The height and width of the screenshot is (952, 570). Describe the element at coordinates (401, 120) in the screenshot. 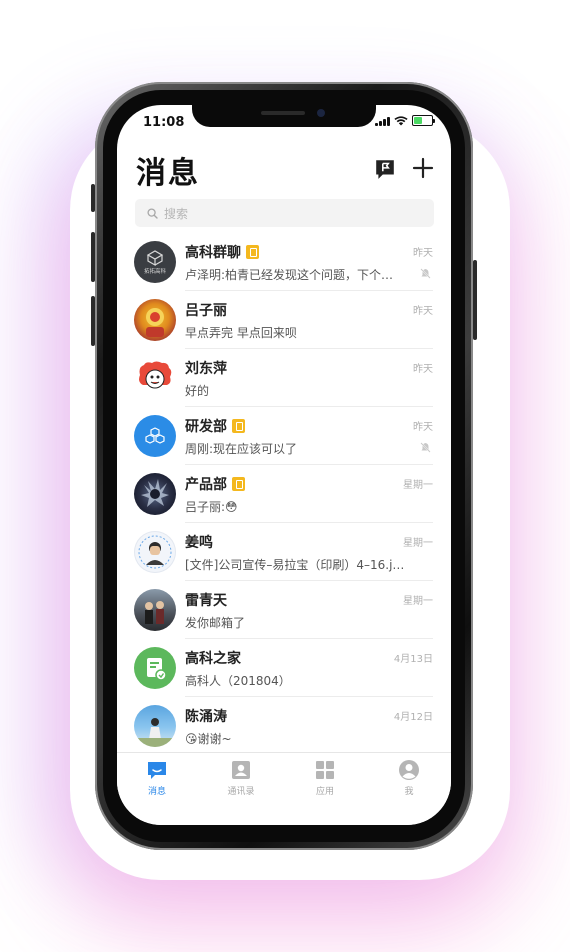

I see `wifi-icon` at that location.